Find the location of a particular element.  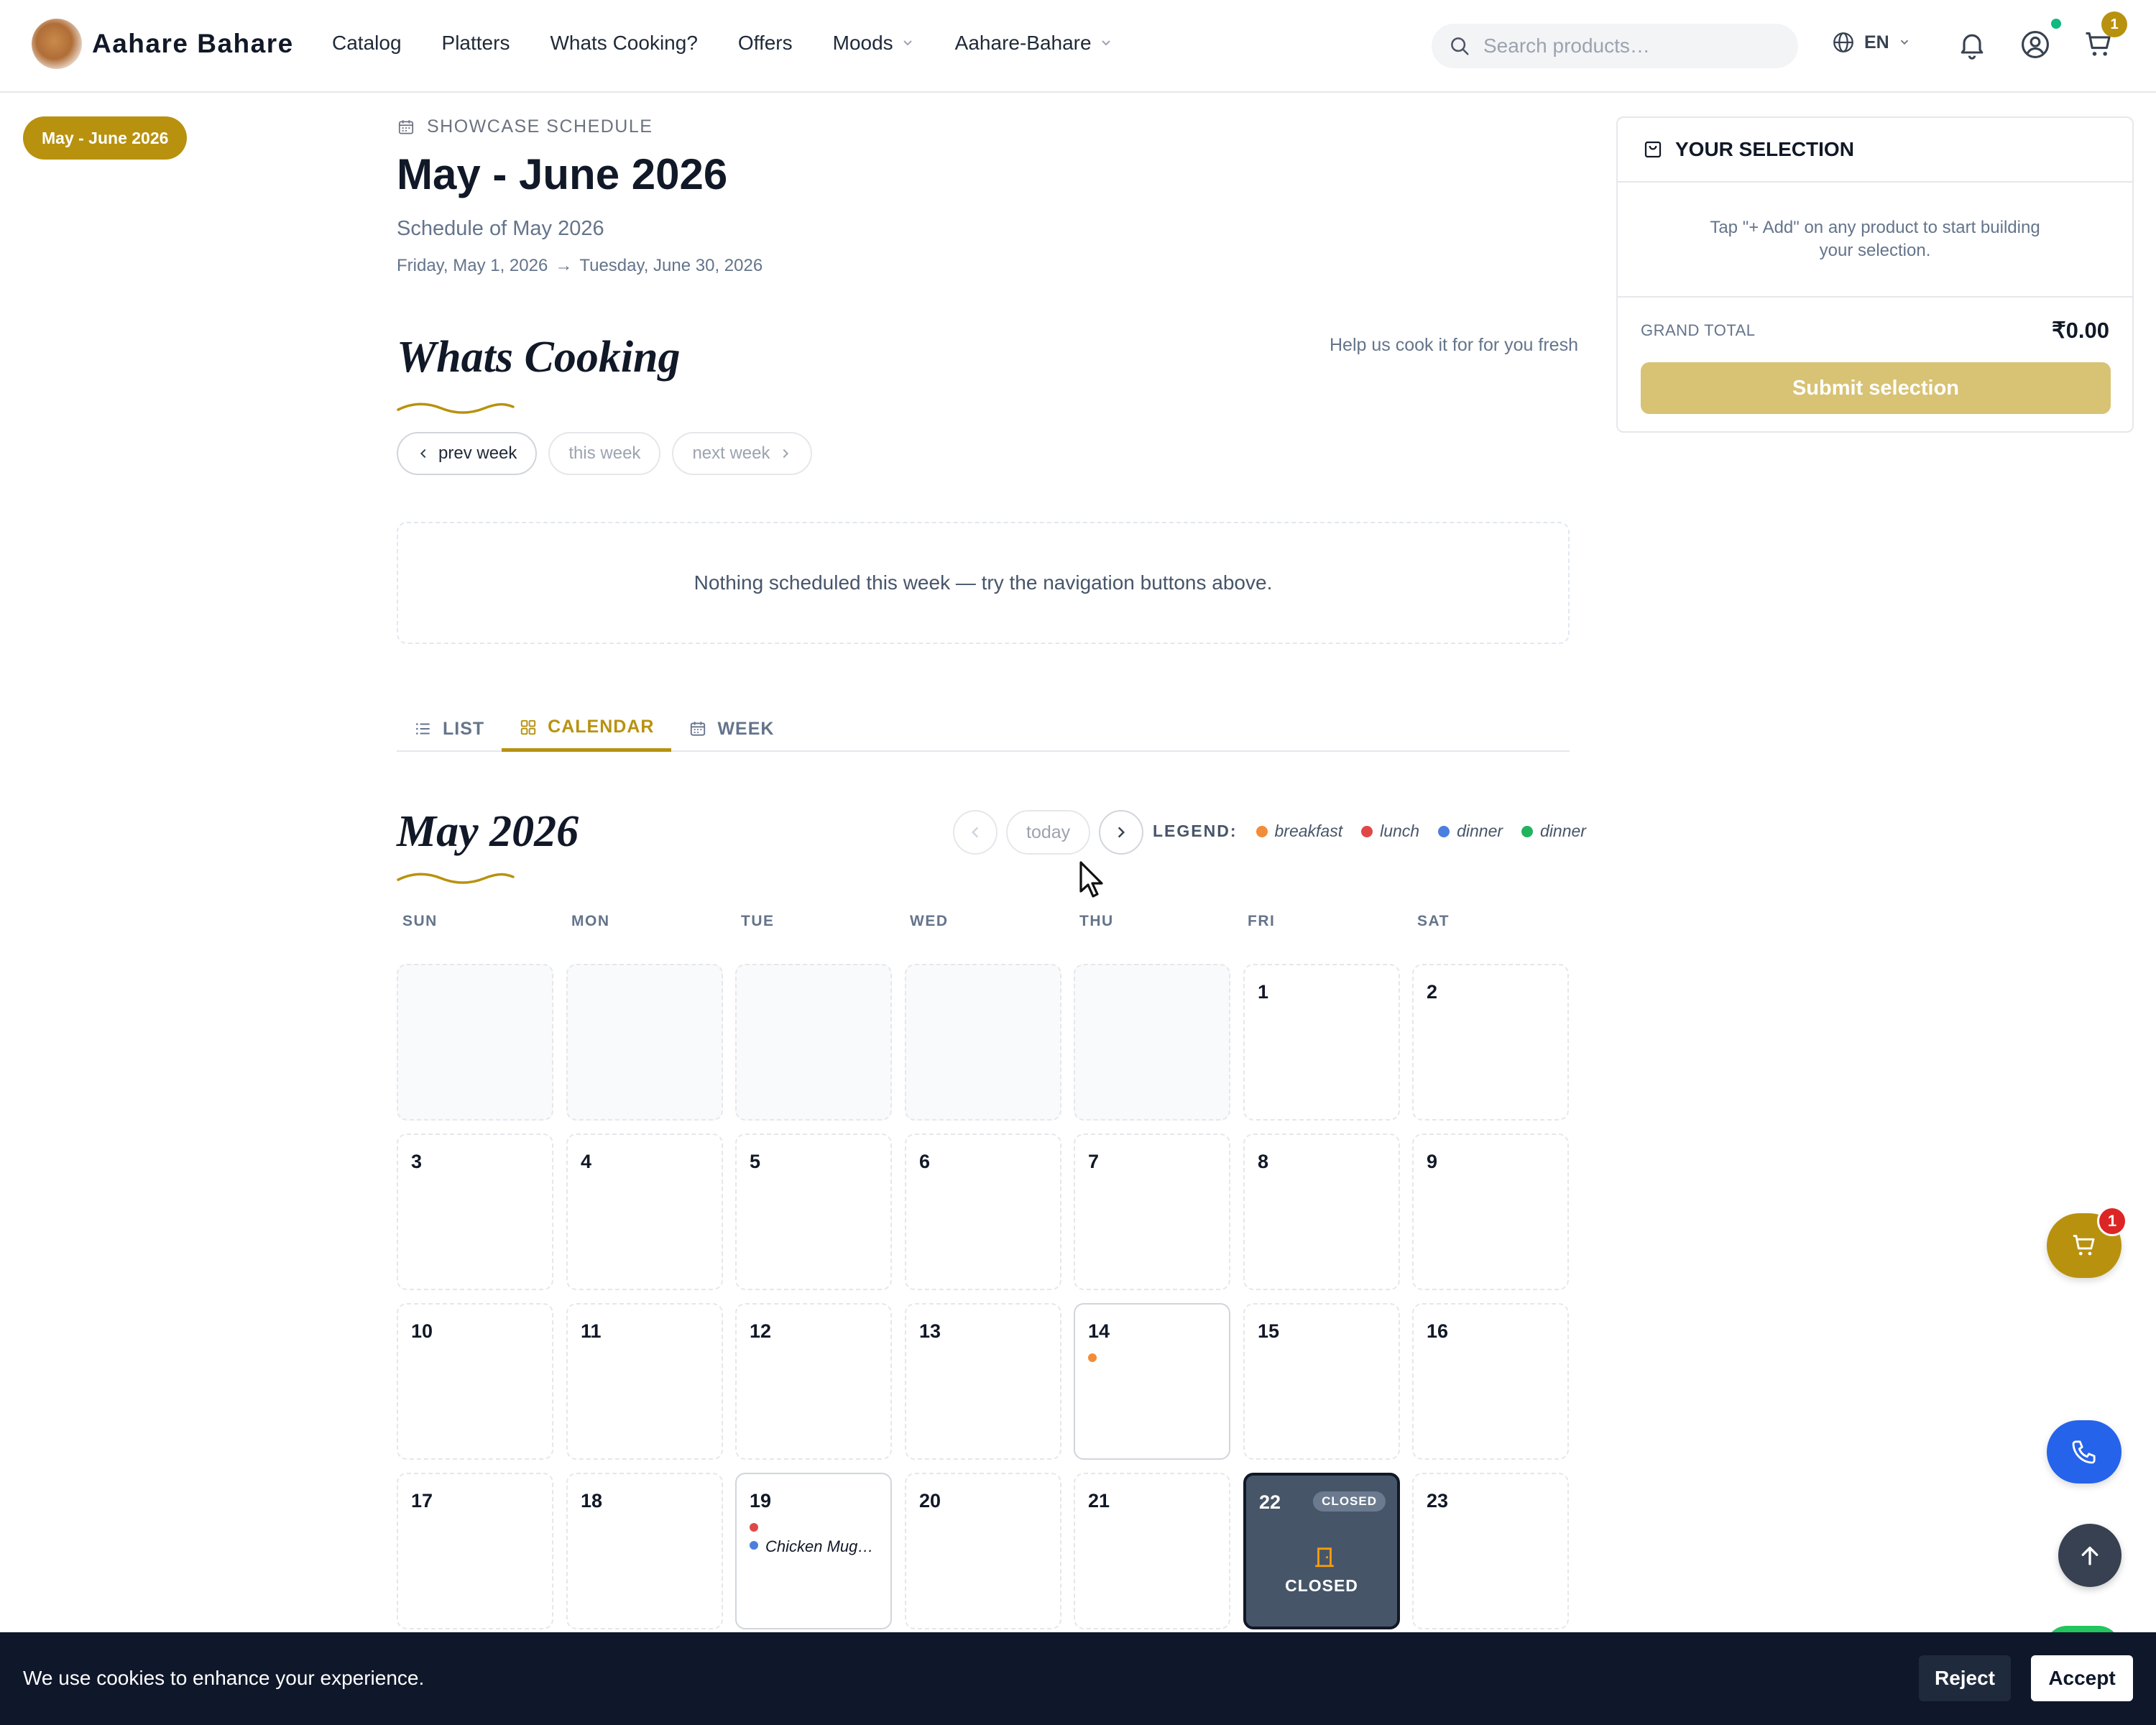

notifications-button is located at coordinates (1972, 44).